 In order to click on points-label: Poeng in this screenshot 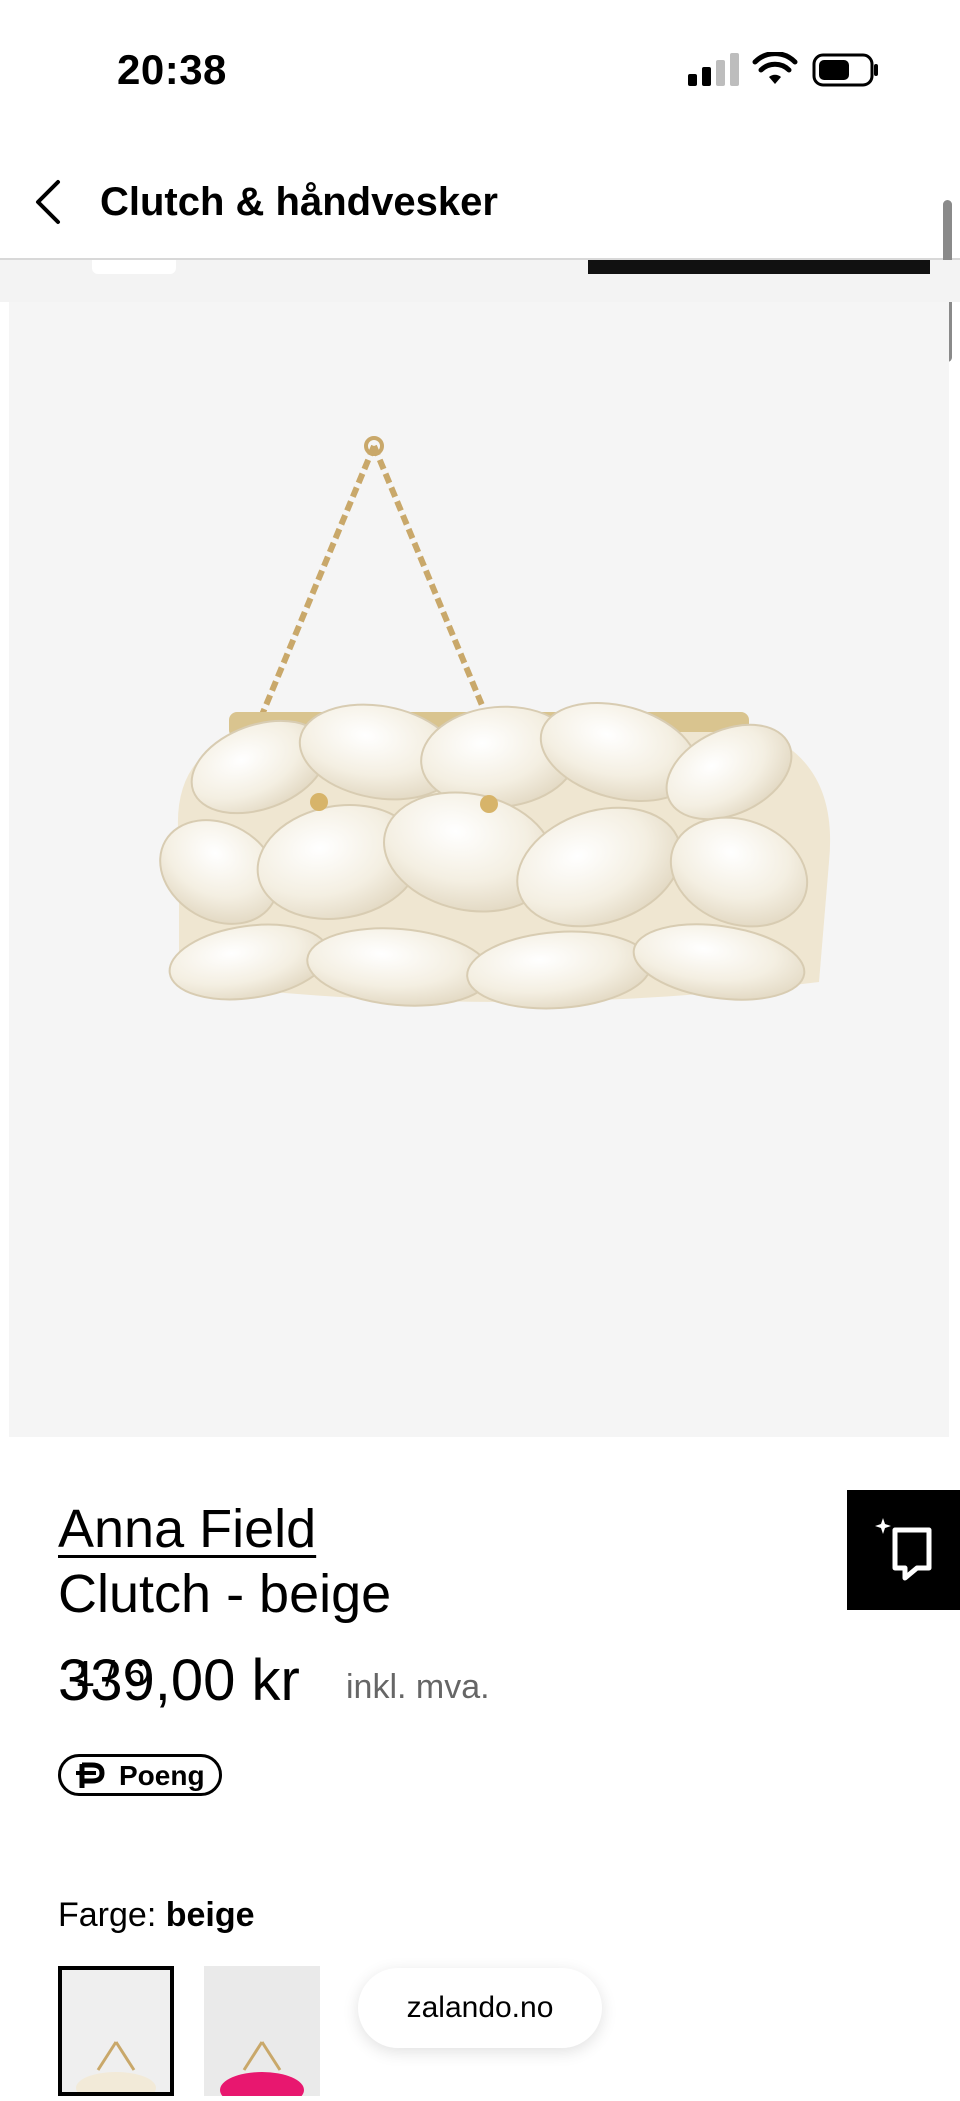, I will do `click(162, 1775)`.